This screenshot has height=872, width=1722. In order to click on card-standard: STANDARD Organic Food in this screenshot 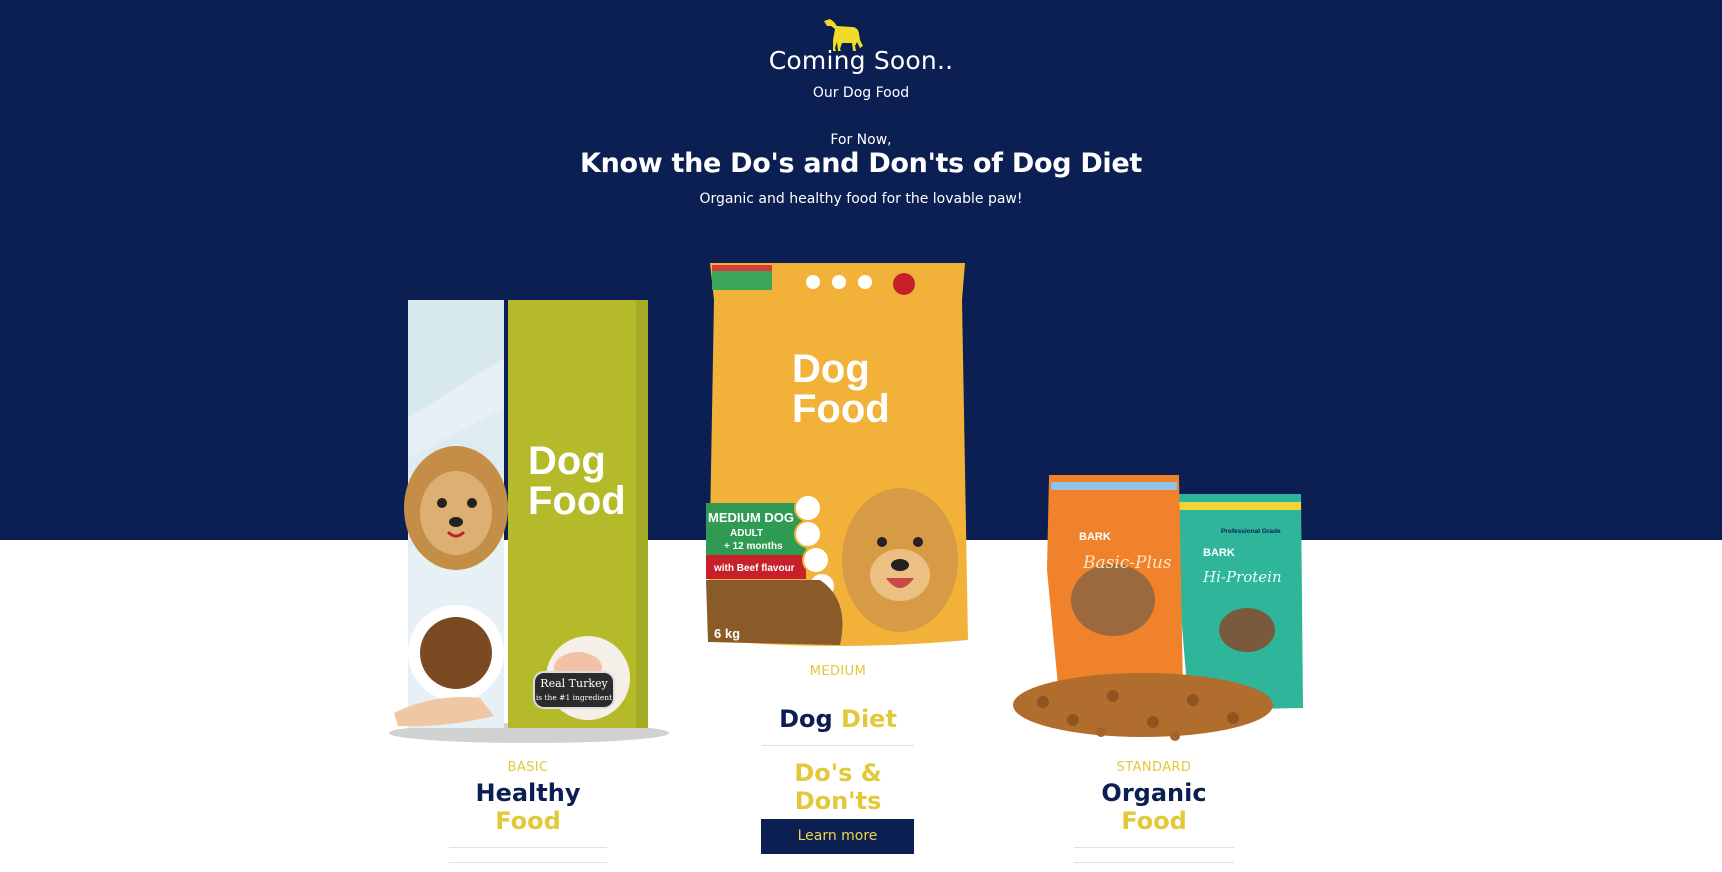, I will do `click(1154, 811)`.